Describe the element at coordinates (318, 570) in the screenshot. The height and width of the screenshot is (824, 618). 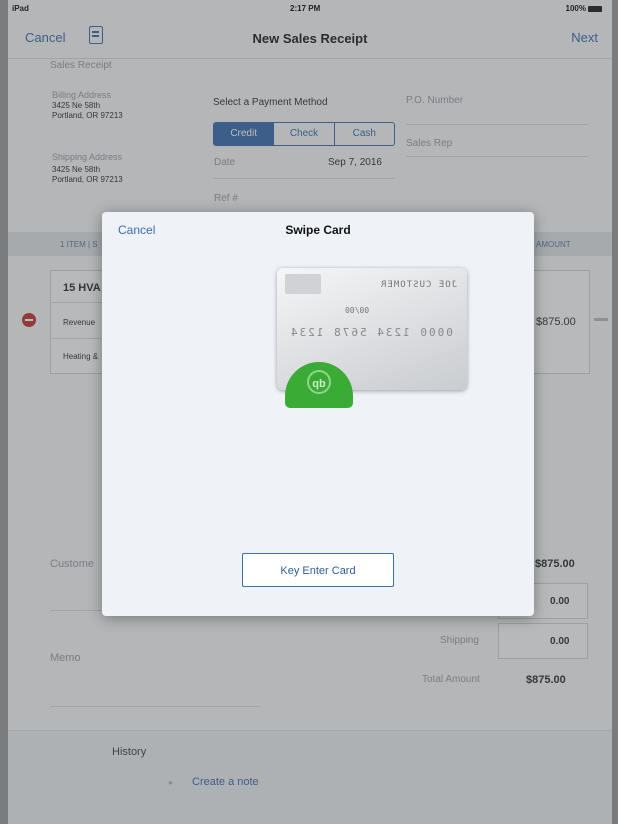
I see `key-enter-card-button: Key Enter Card` at that location.